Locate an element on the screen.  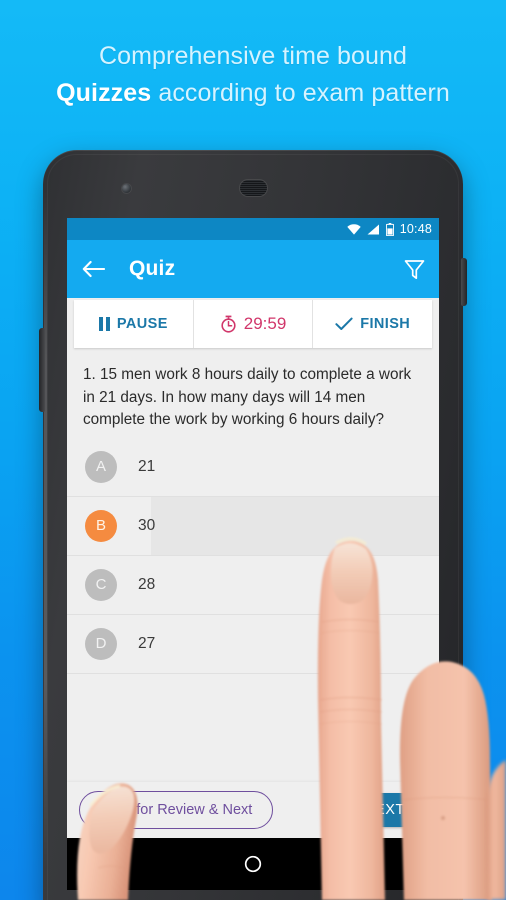
promo-line-2-bold: Quizzes is located at coordinates (104, 93).